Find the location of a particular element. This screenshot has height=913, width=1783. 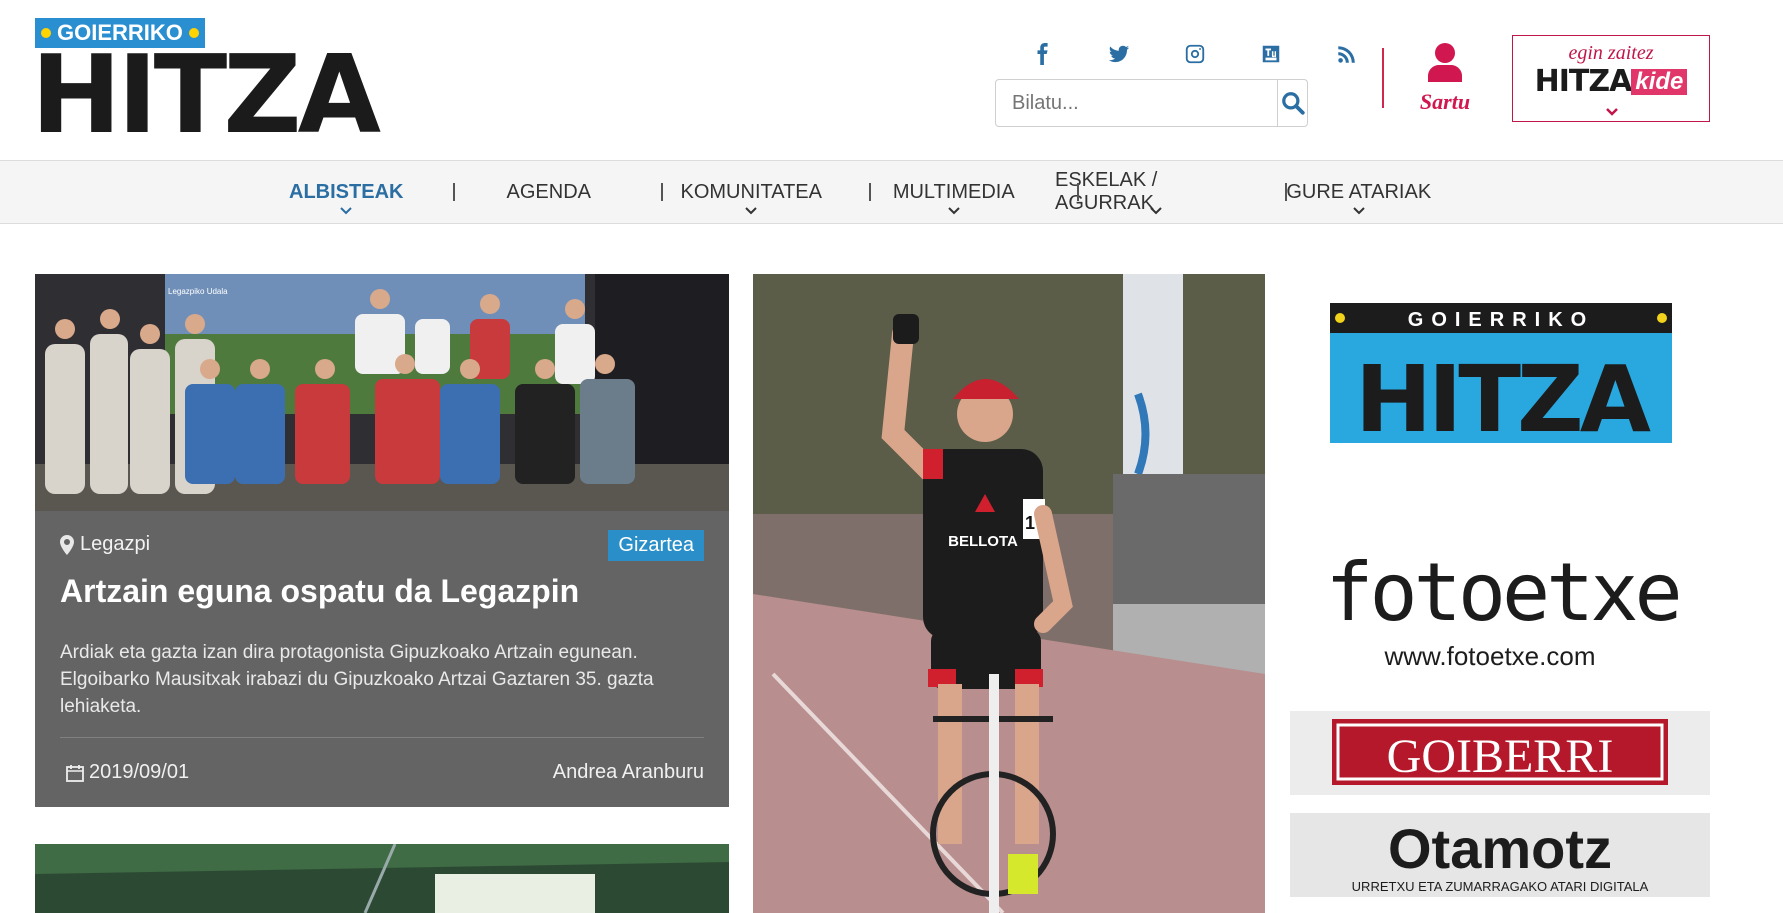

article-photo: Legazpiko Udala is located at coordinates (382, 392).